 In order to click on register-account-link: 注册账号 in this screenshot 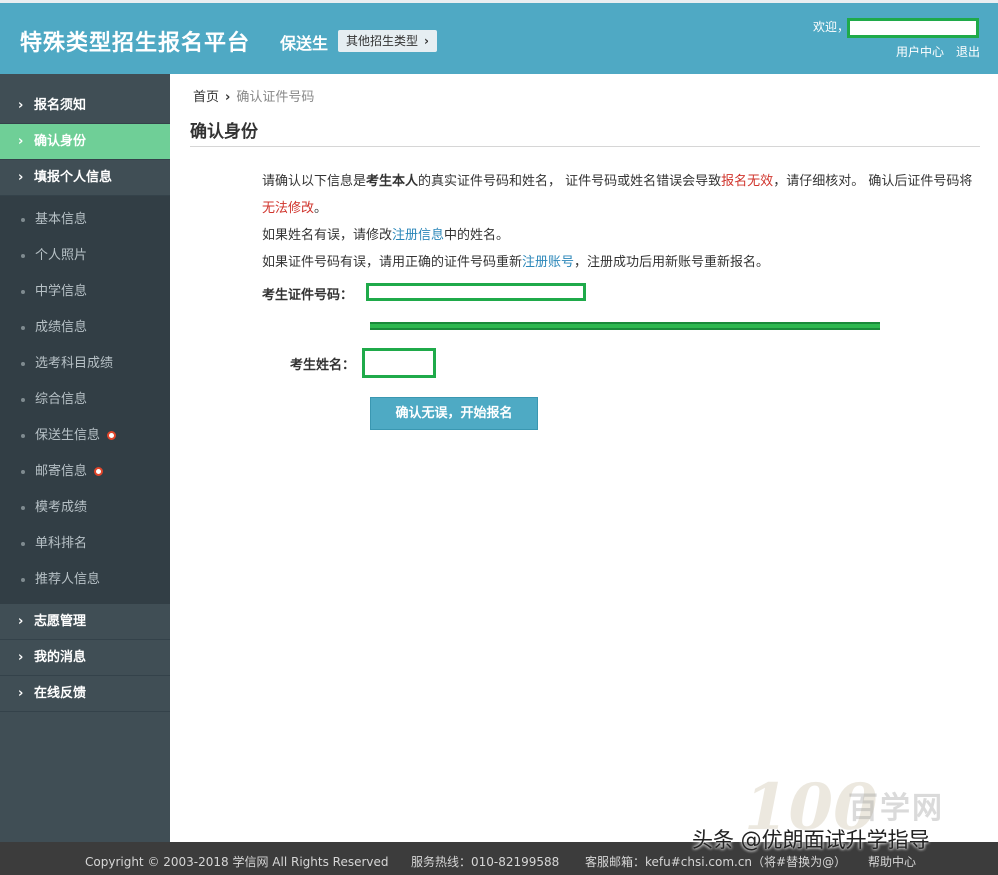, I will do `click(548, 262)`.